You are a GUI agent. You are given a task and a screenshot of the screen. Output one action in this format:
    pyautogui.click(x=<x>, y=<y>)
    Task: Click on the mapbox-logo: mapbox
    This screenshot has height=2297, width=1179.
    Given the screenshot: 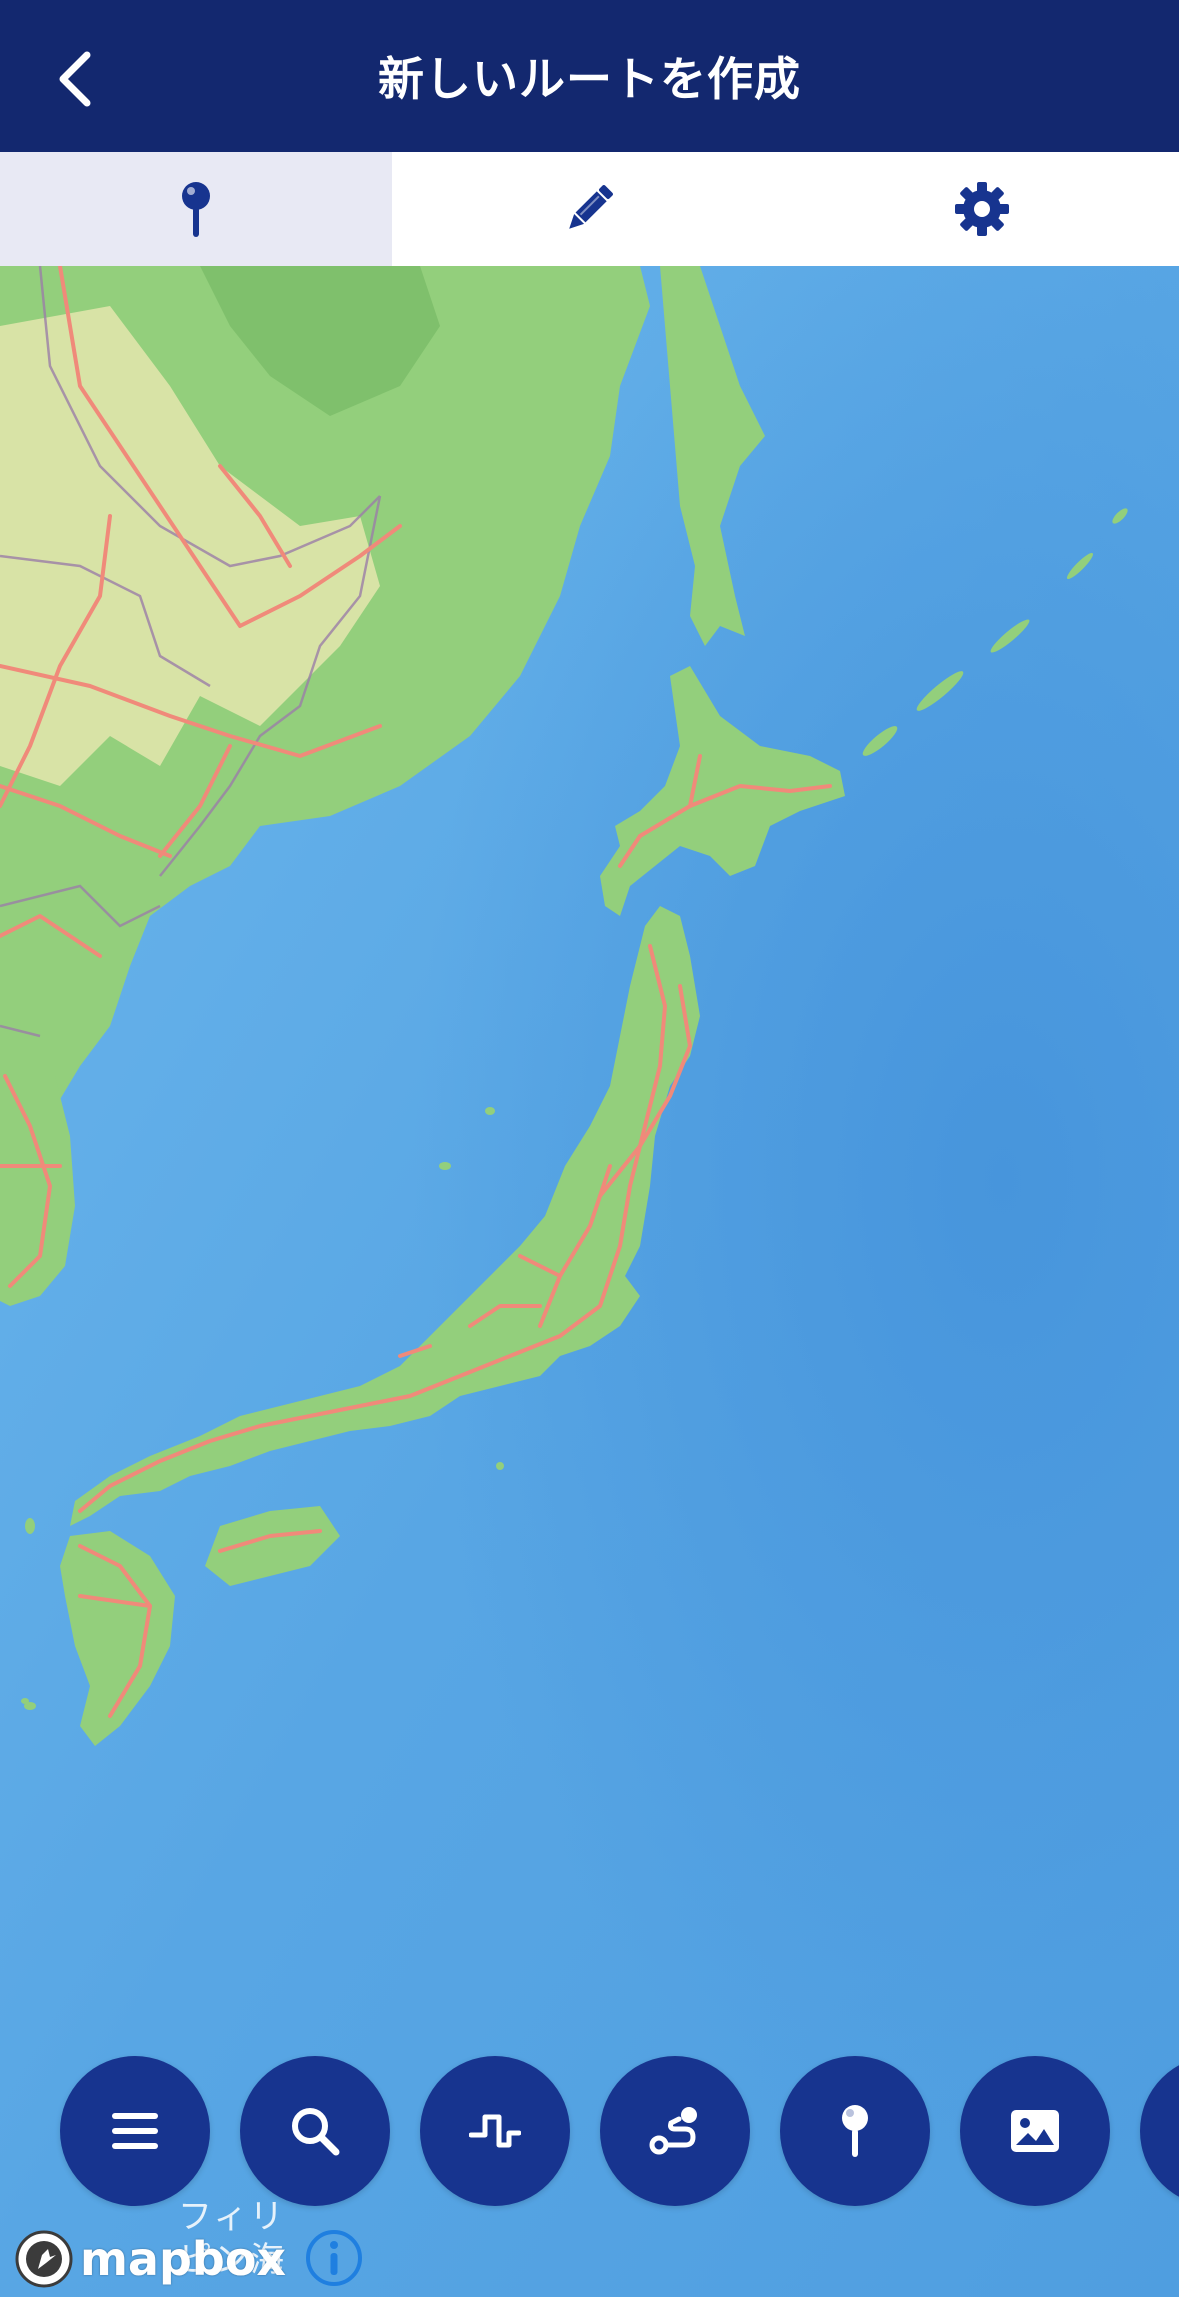 What is the action you would take?
    pyautogui.click(x=150, y=2259)
    